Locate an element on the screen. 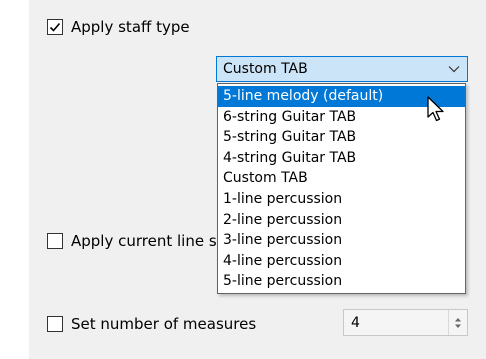 The width and height of the screenshot is (486, 359). dropdown-option: Custom TAB is located at coordinates (341, 178).